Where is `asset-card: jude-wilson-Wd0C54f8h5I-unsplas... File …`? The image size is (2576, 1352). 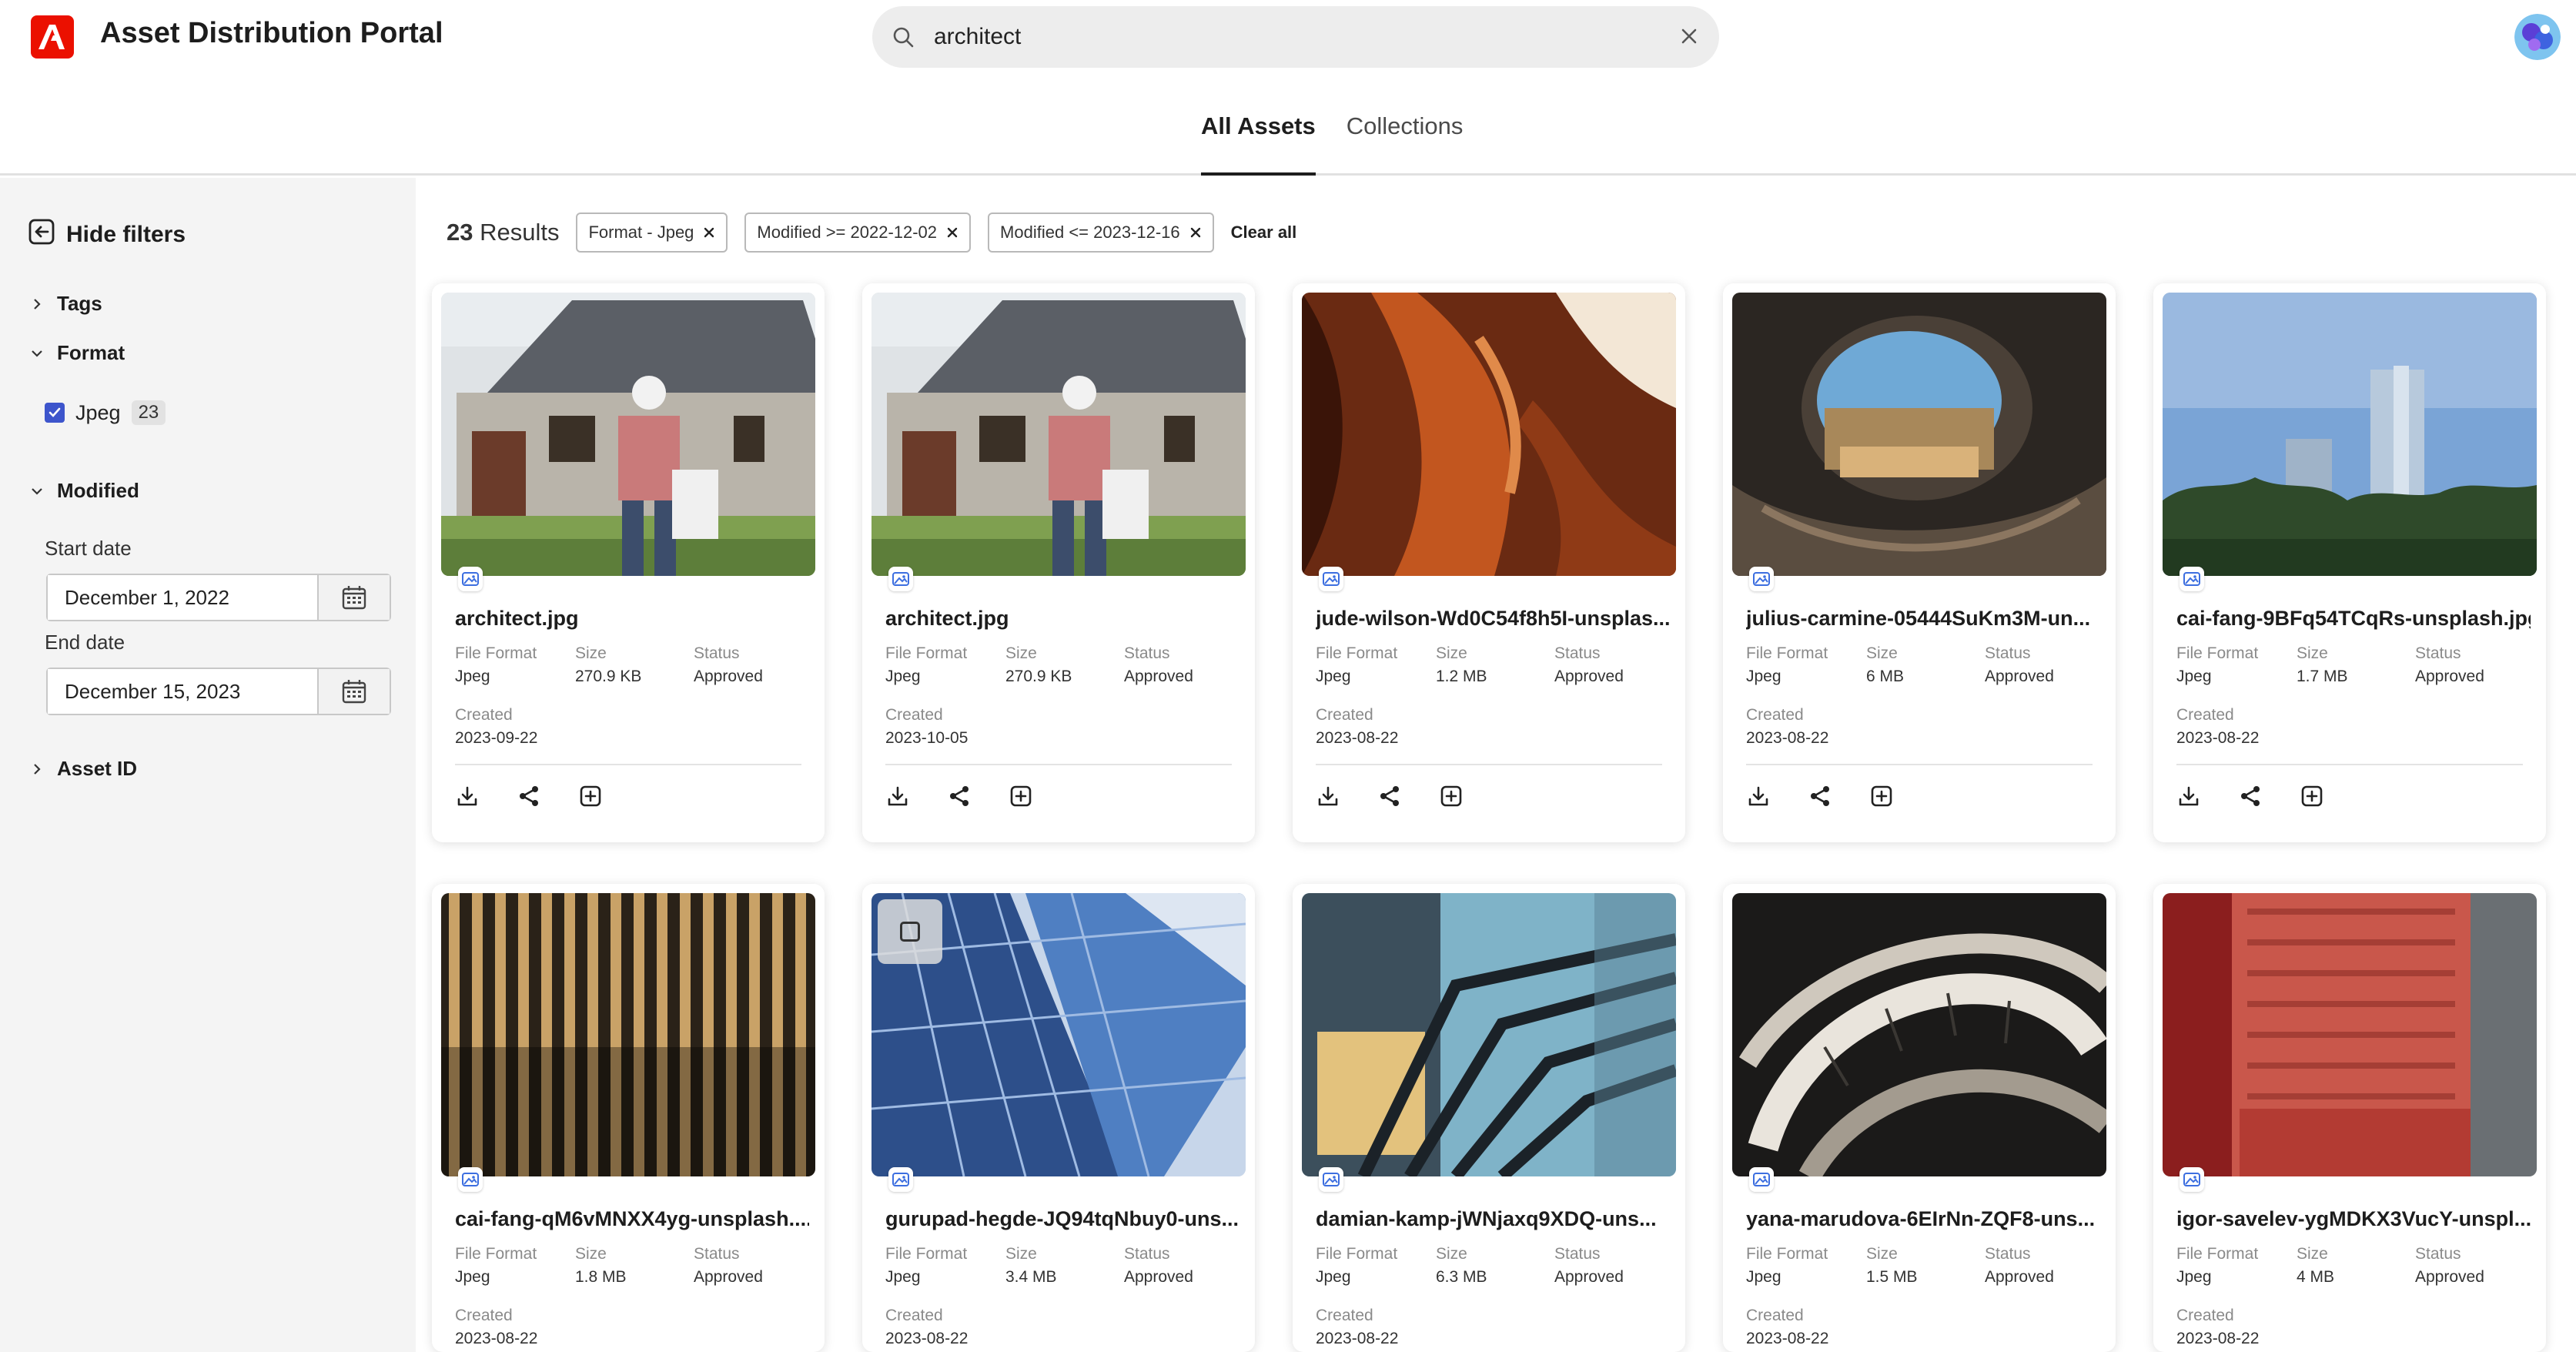
asset-card: jude-wilson-Wd0C54f8h5I-unsplas... File … is located at coordinates (1489, 562).